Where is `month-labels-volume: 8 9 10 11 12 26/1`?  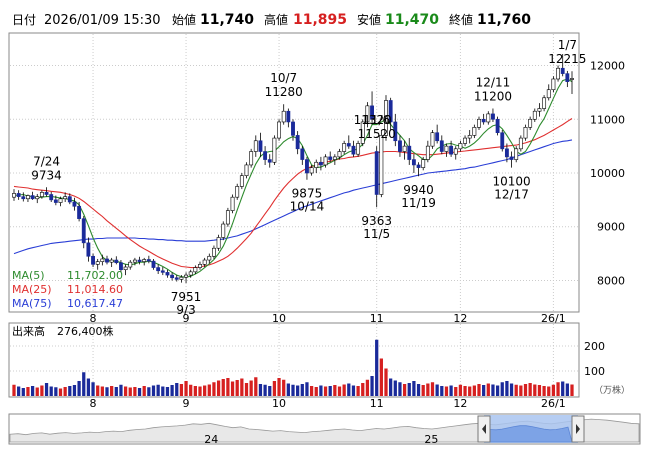
month-labels-volume: 8 9 10 11 12 26/1 is located at coordinates (328, 403).